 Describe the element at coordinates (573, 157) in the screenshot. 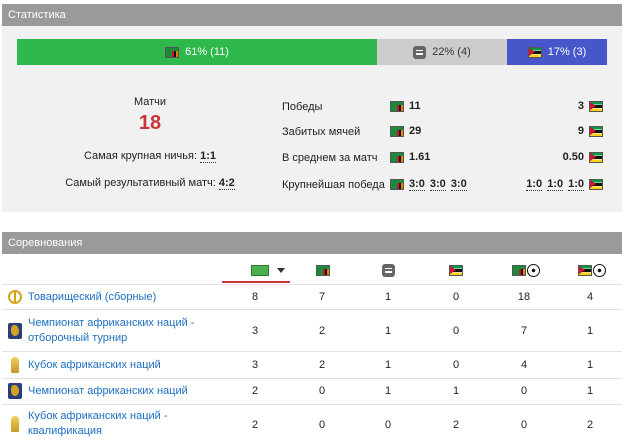

I see `stat-right-value: 0.50` at that location.